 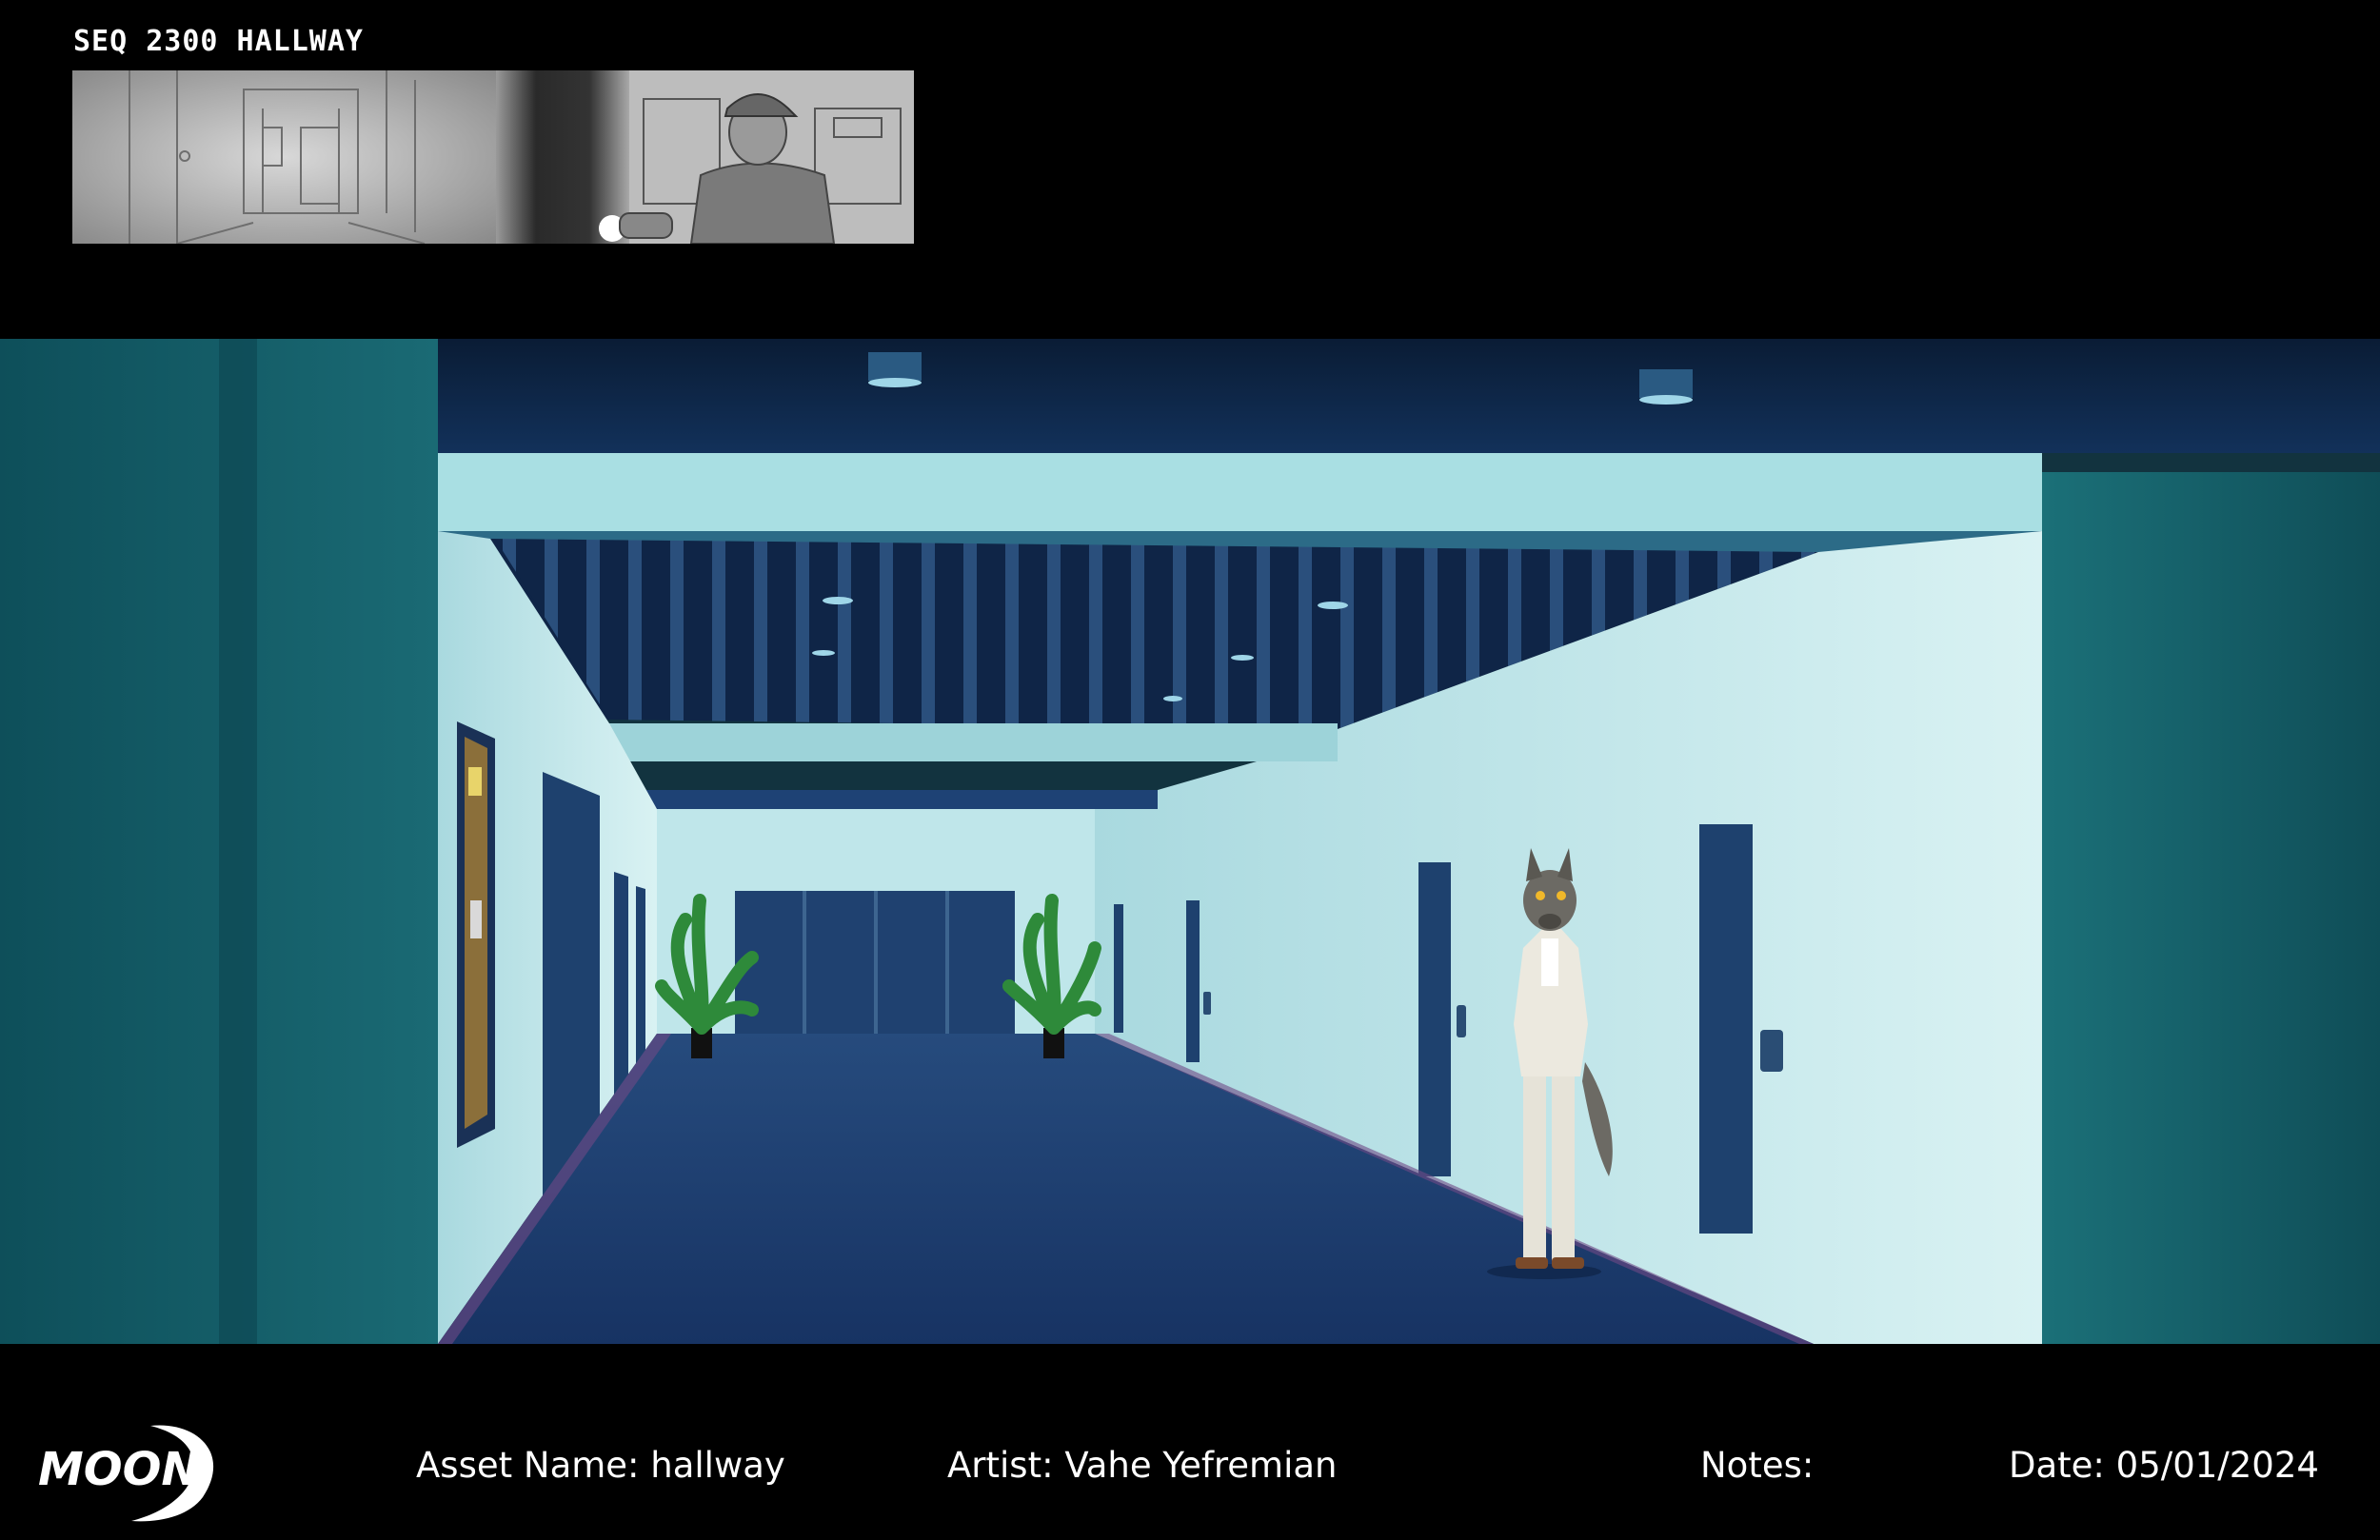 I want to click on hallway-sketch-panel, so click(x=284, y=157).